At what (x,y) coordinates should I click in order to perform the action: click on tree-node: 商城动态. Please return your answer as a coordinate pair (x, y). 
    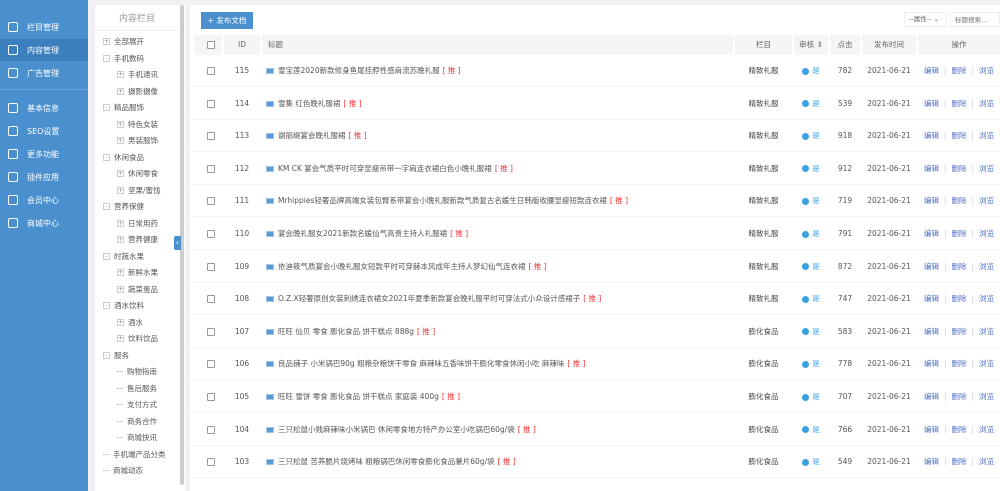
    Looking at the image, I should click on (123, 470).